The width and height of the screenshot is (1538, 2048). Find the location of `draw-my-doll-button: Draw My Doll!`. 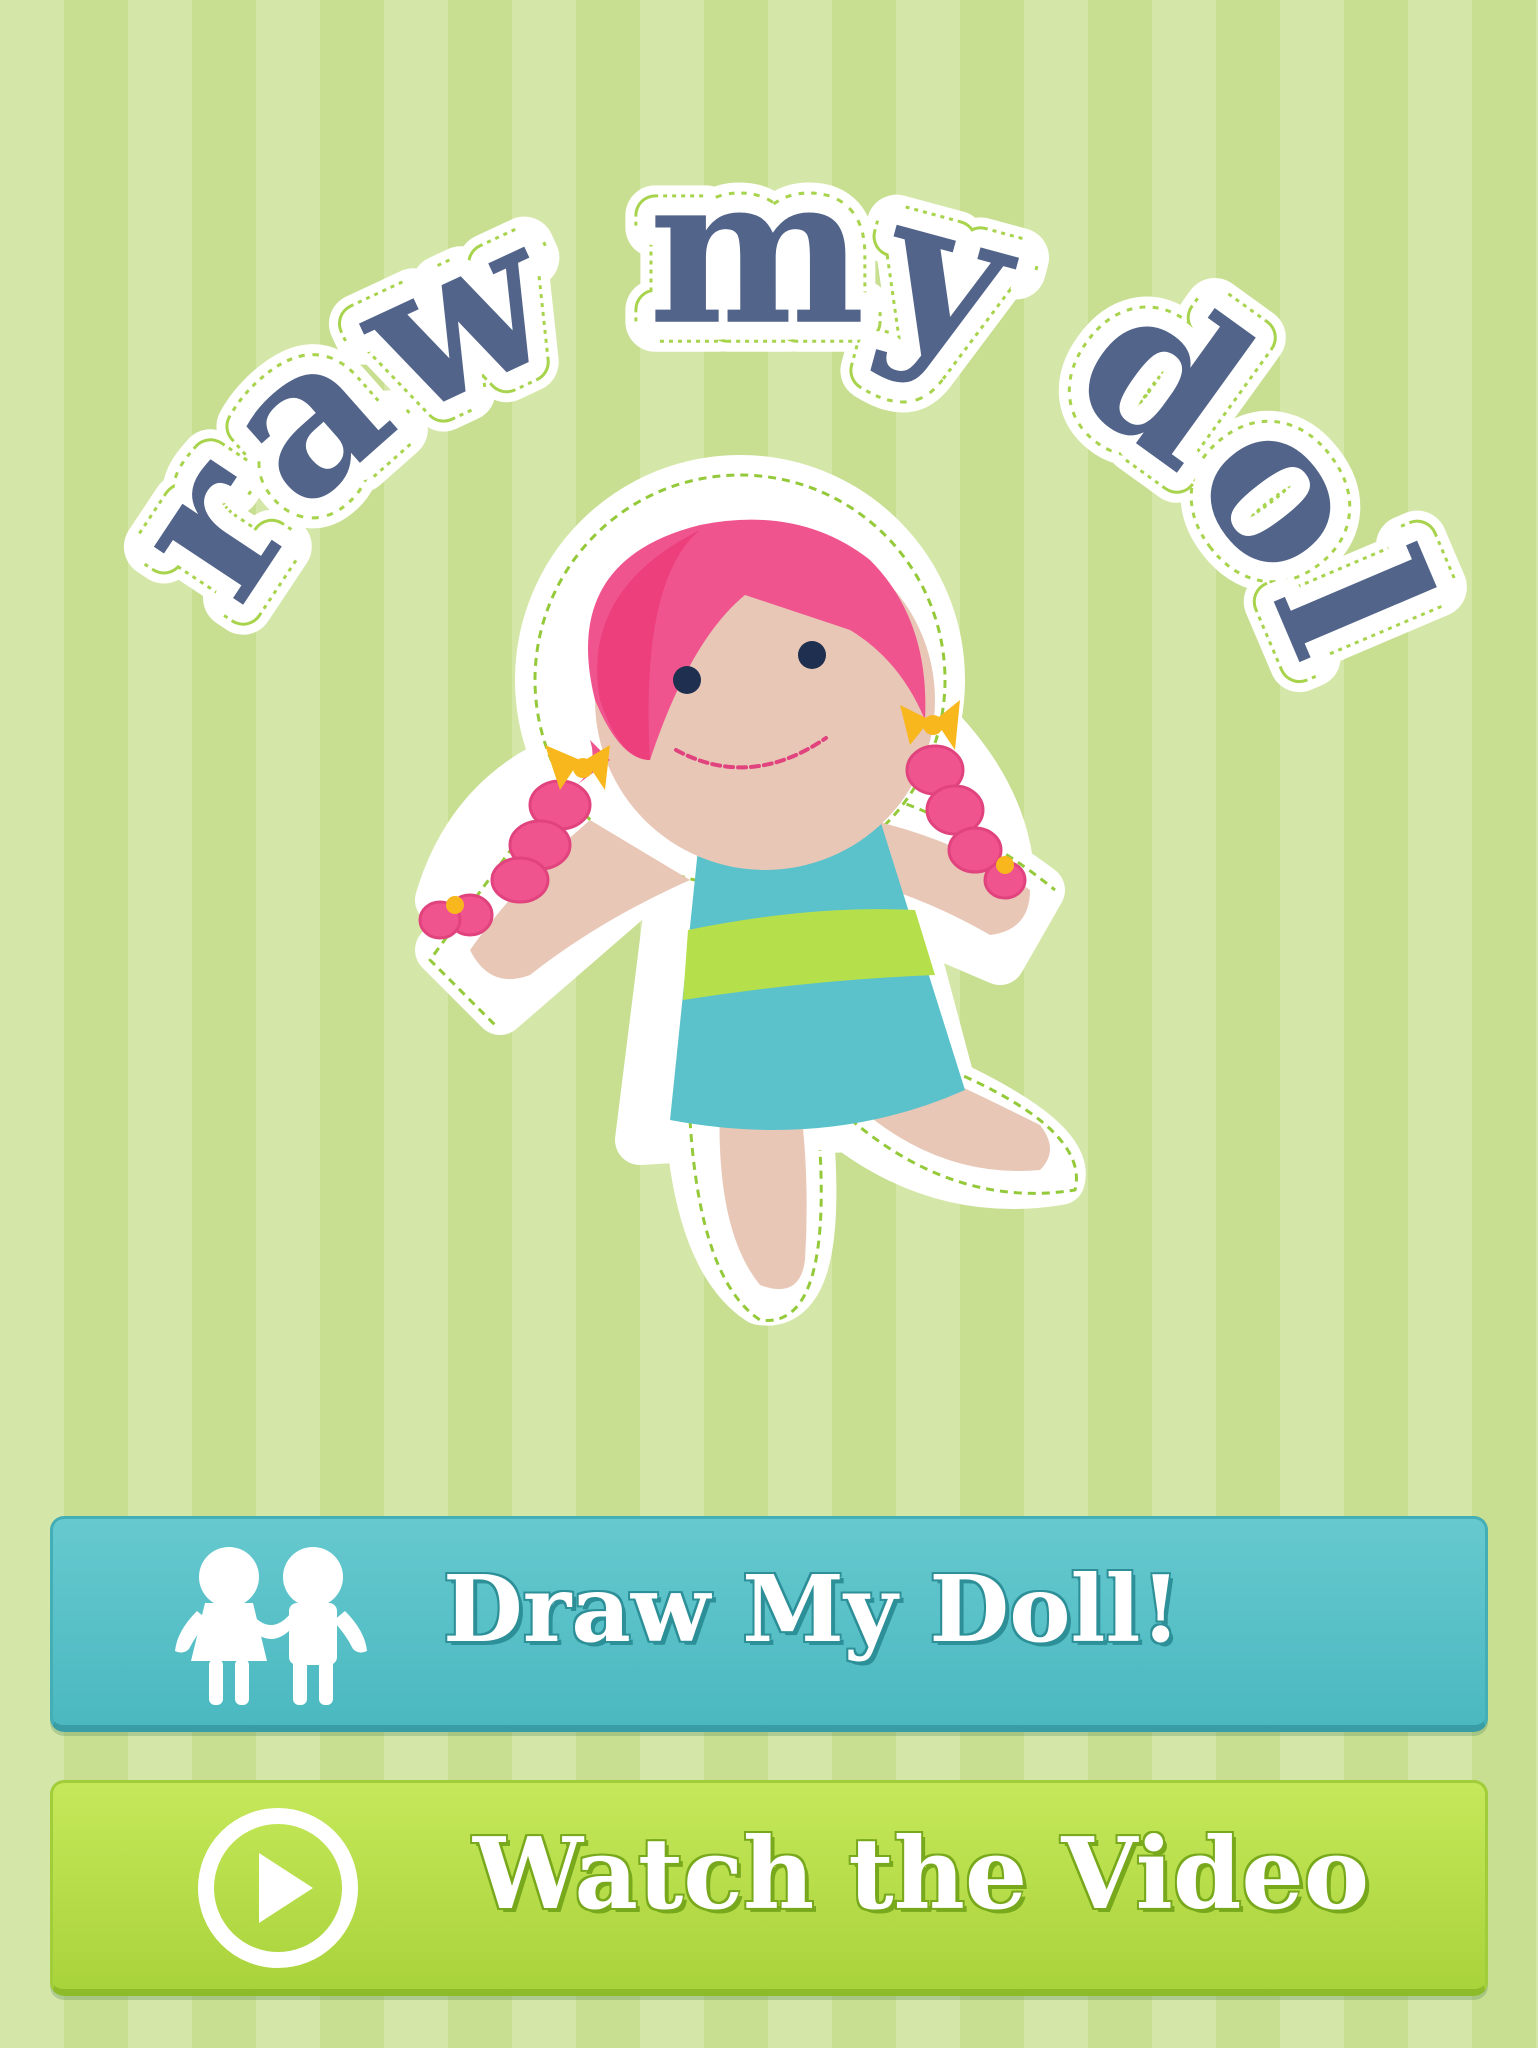

draw-my-doll-button: Draw My Doll! is located at coordinates (769, 1624).